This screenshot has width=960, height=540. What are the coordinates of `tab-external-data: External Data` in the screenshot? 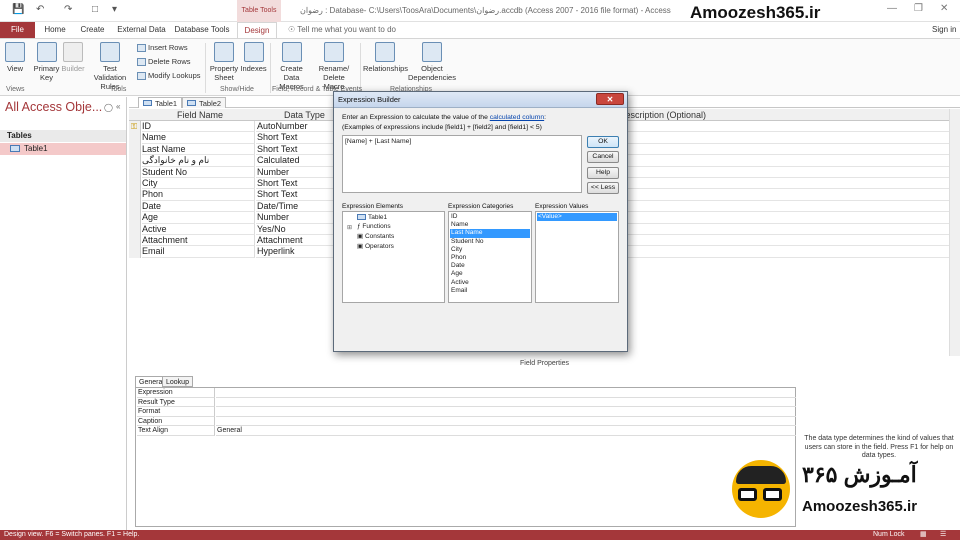 It's located at (141, 30).